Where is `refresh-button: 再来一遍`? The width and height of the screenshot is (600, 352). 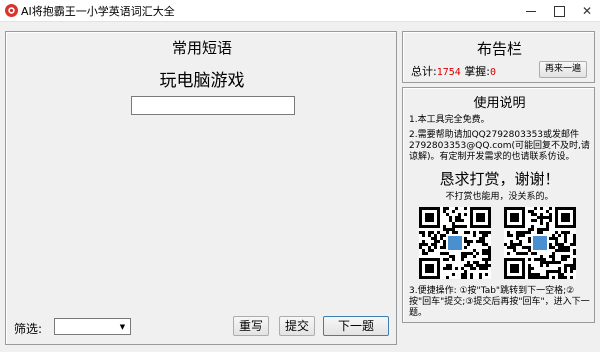
refresh-button: 再来一遍 is located at coordinates (563, 69).